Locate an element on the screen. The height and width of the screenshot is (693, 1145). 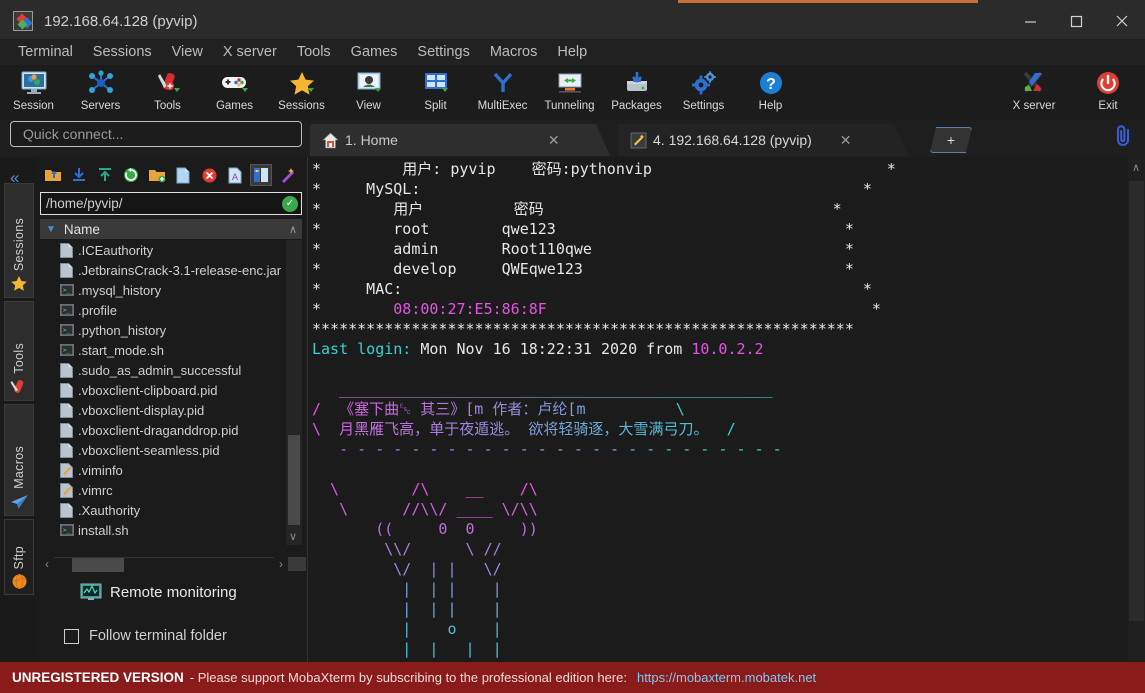
new-file-icon is located at coordinates (183, 175).